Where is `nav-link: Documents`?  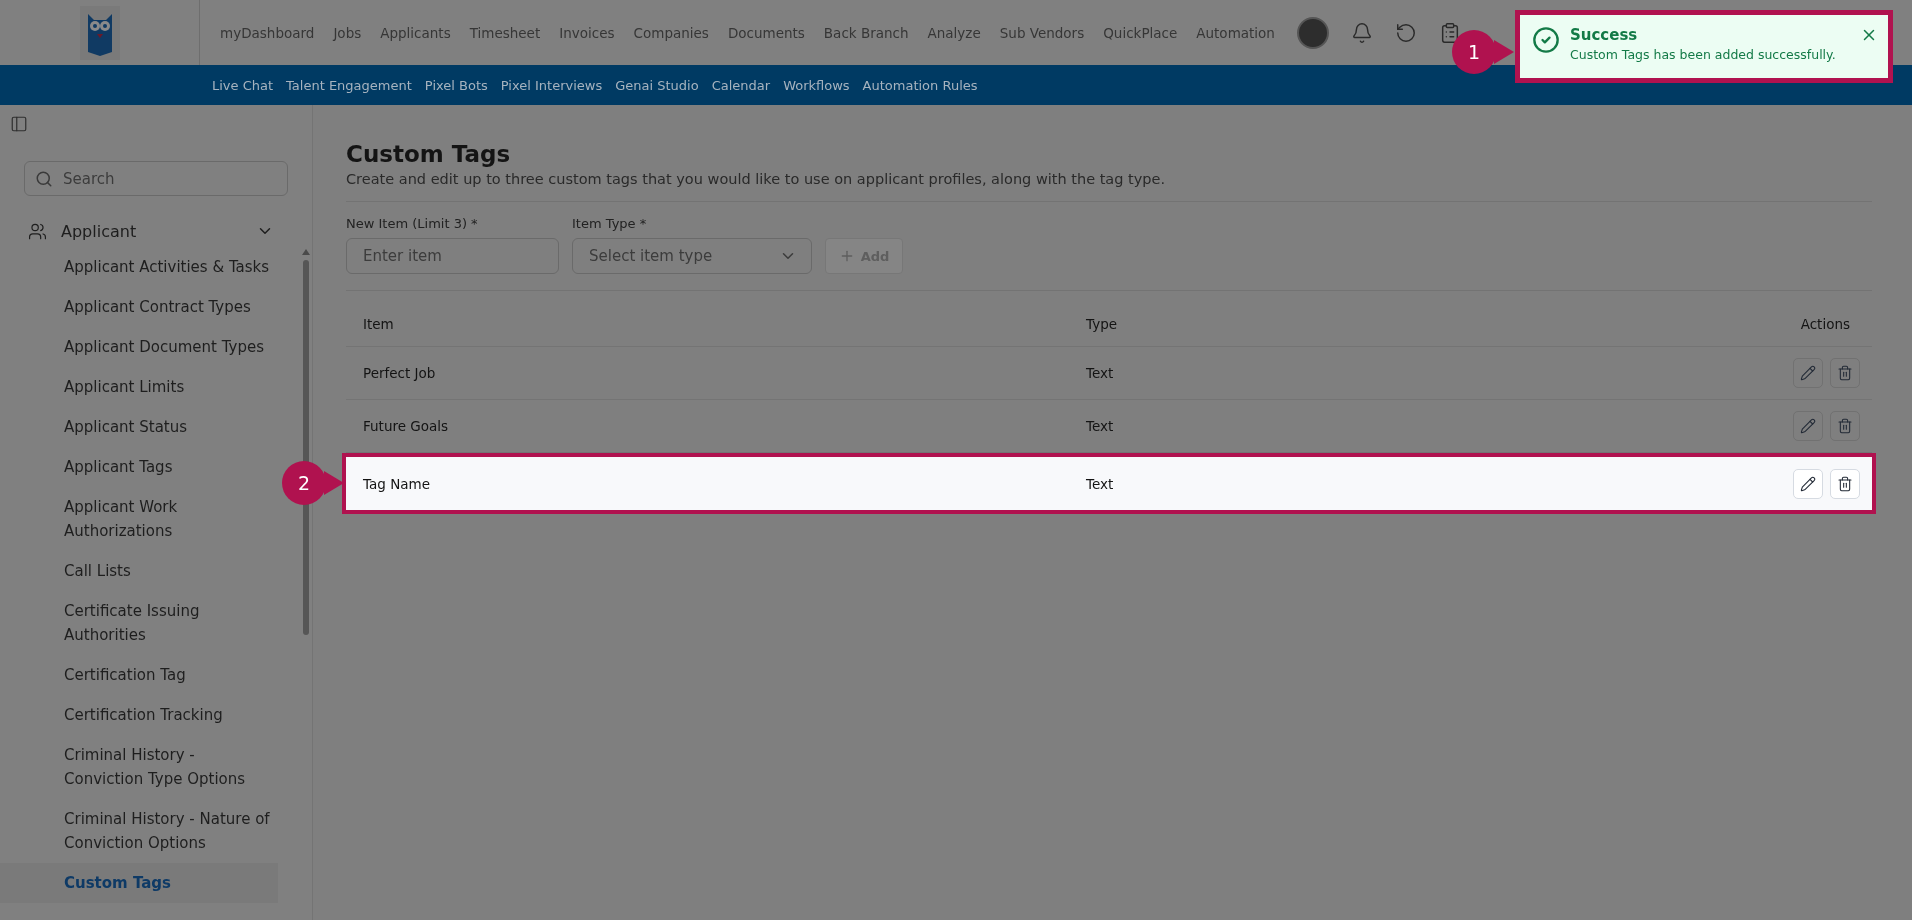 nav-link: Documents is located at coordinates (766, 32).